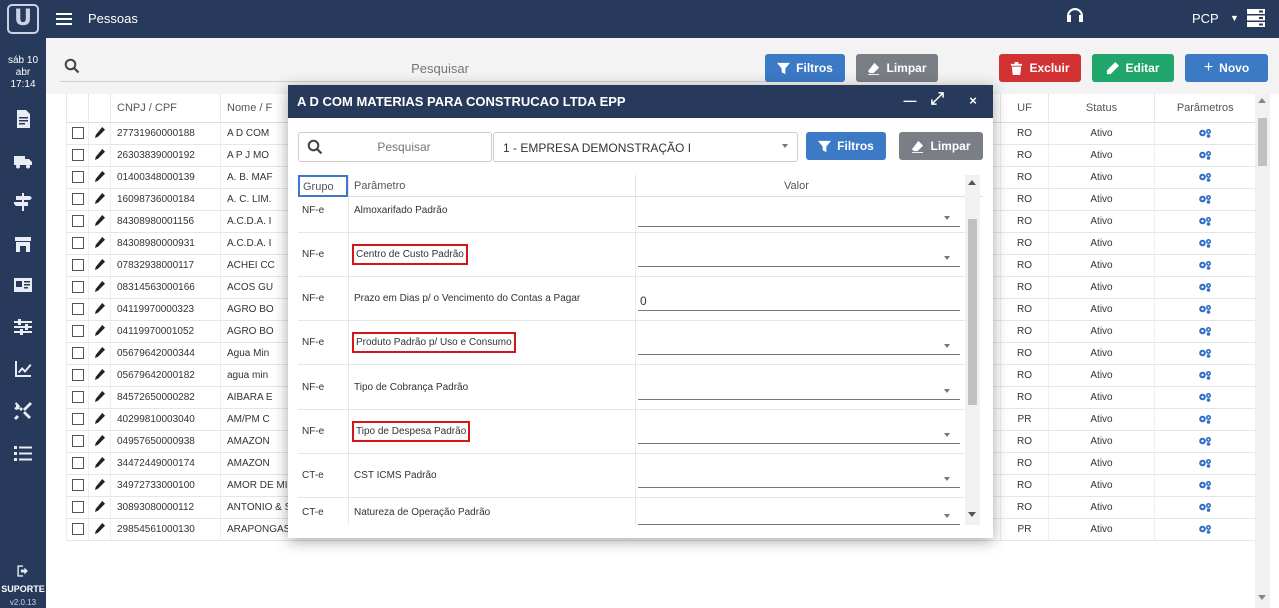 The width and height of the screenshot is (1279, 608). Describe the element at coordinates (805, 68) in the screenshot. I see `filtros-button: Filtros` at that location.